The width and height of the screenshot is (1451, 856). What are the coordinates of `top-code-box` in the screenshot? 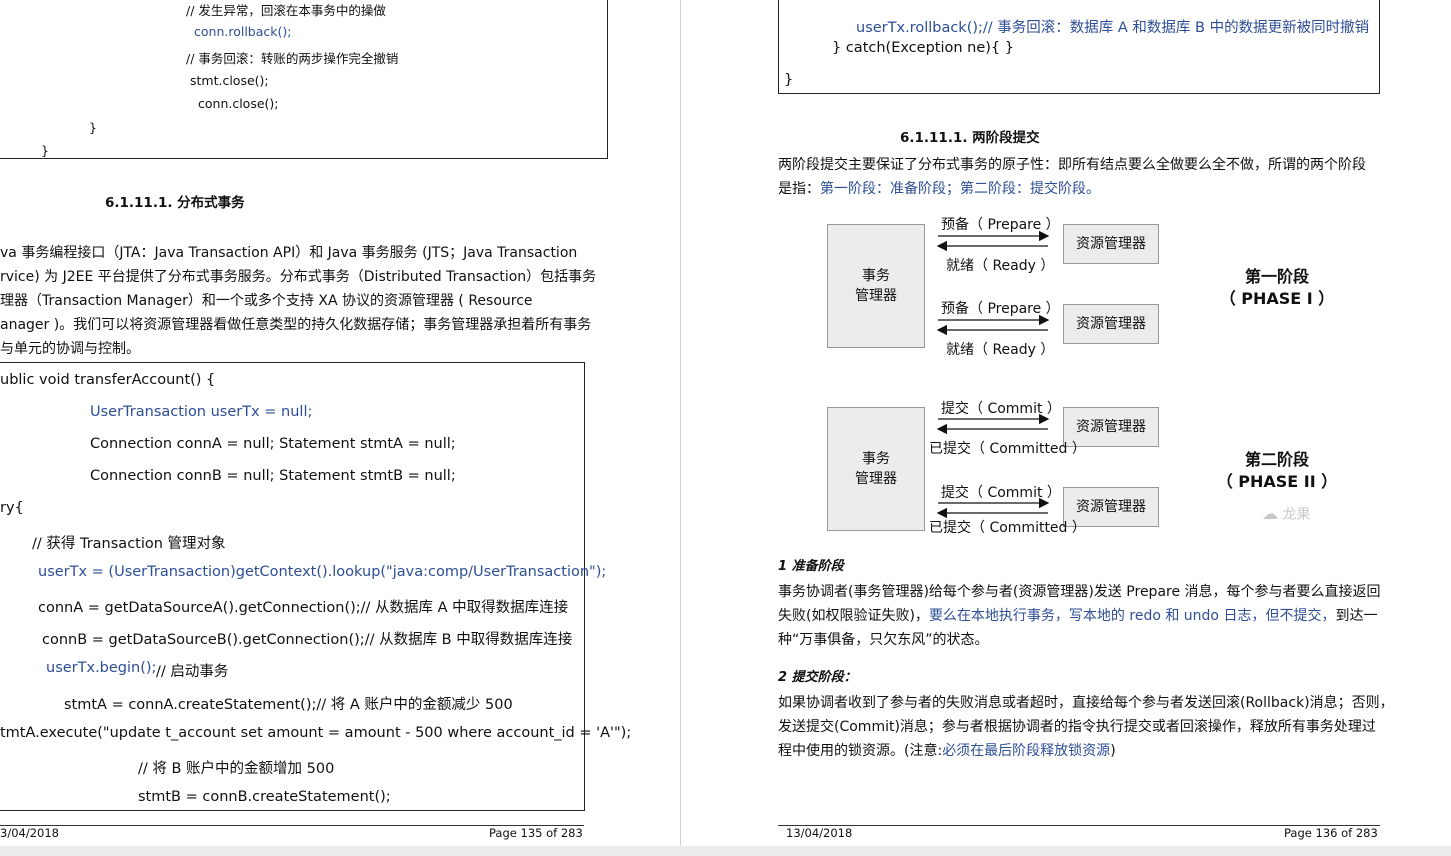 It's located at (304, 79).